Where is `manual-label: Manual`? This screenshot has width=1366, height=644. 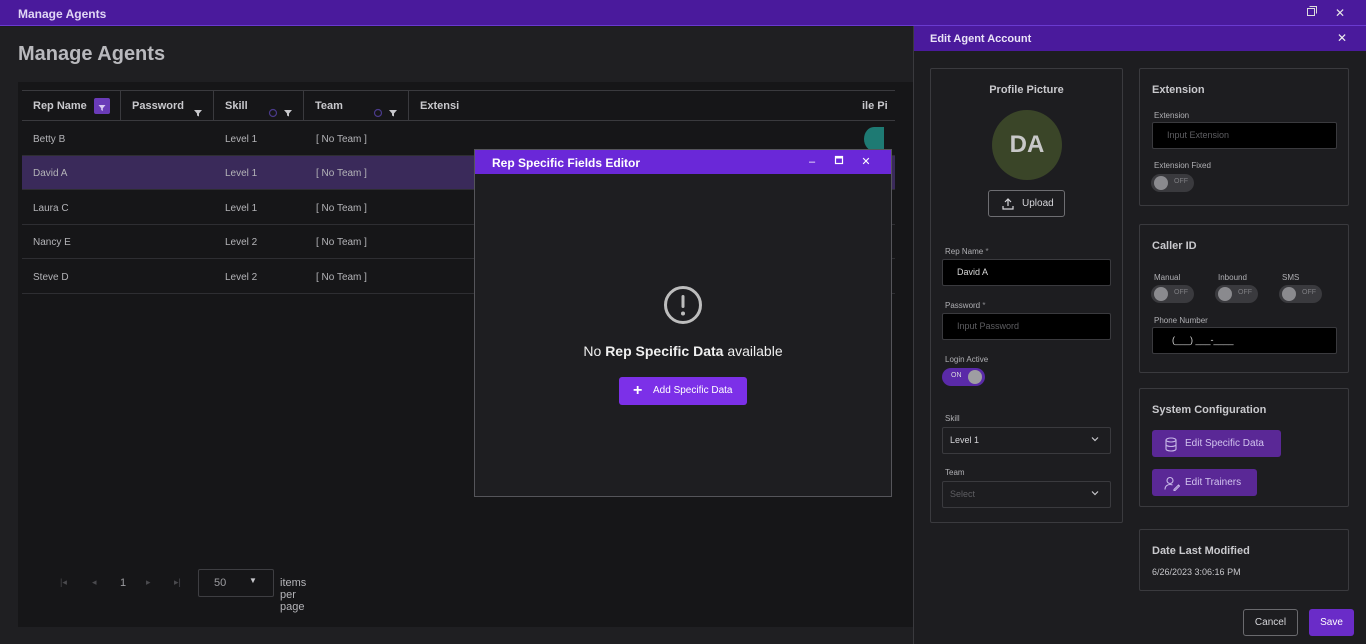
manual-label: Manual is located at coordinates (1167, 277).